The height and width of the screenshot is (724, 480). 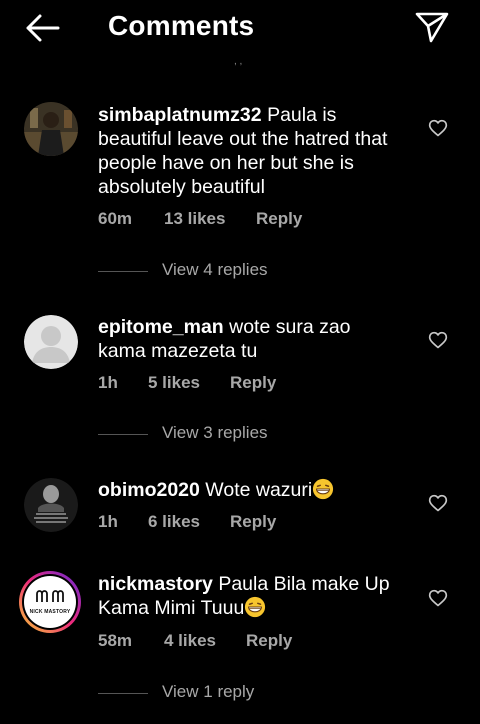 I want to click on comment-likes: 4 likes, so click(x=190, y=641).